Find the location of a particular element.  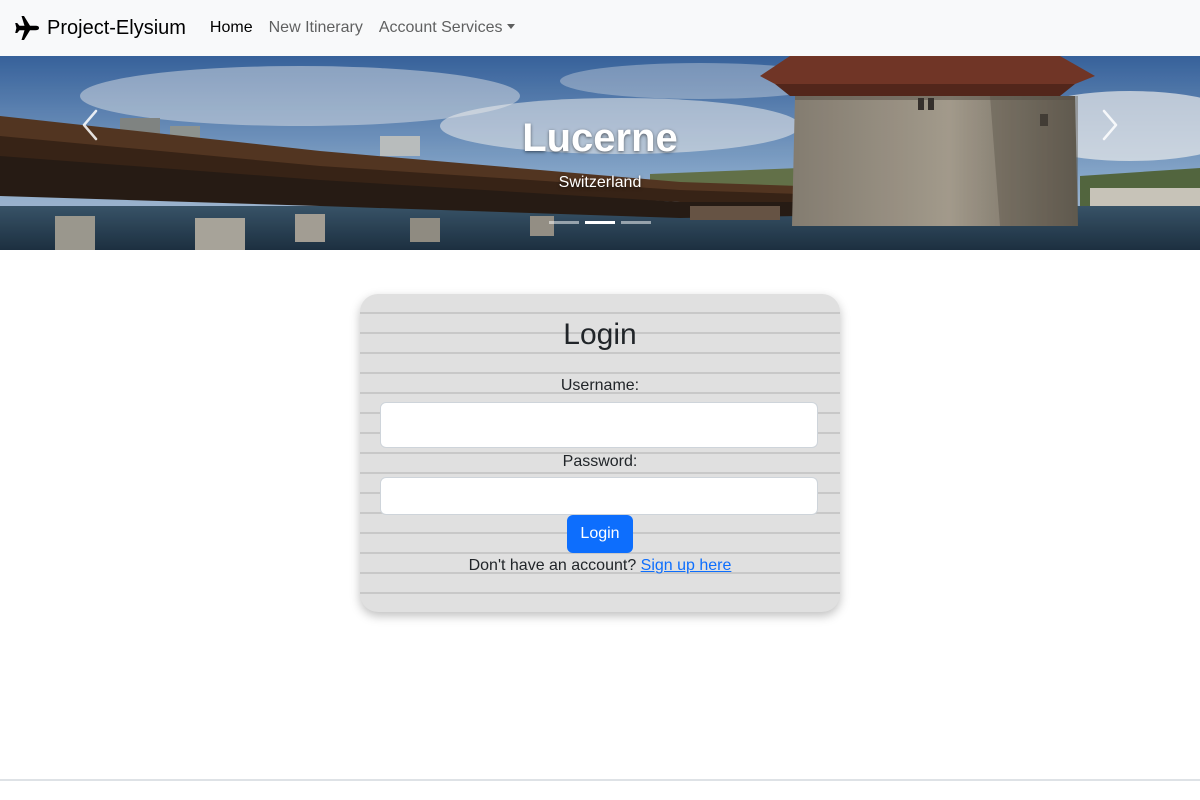

airplane-icon is located at coordinates (27, 28).